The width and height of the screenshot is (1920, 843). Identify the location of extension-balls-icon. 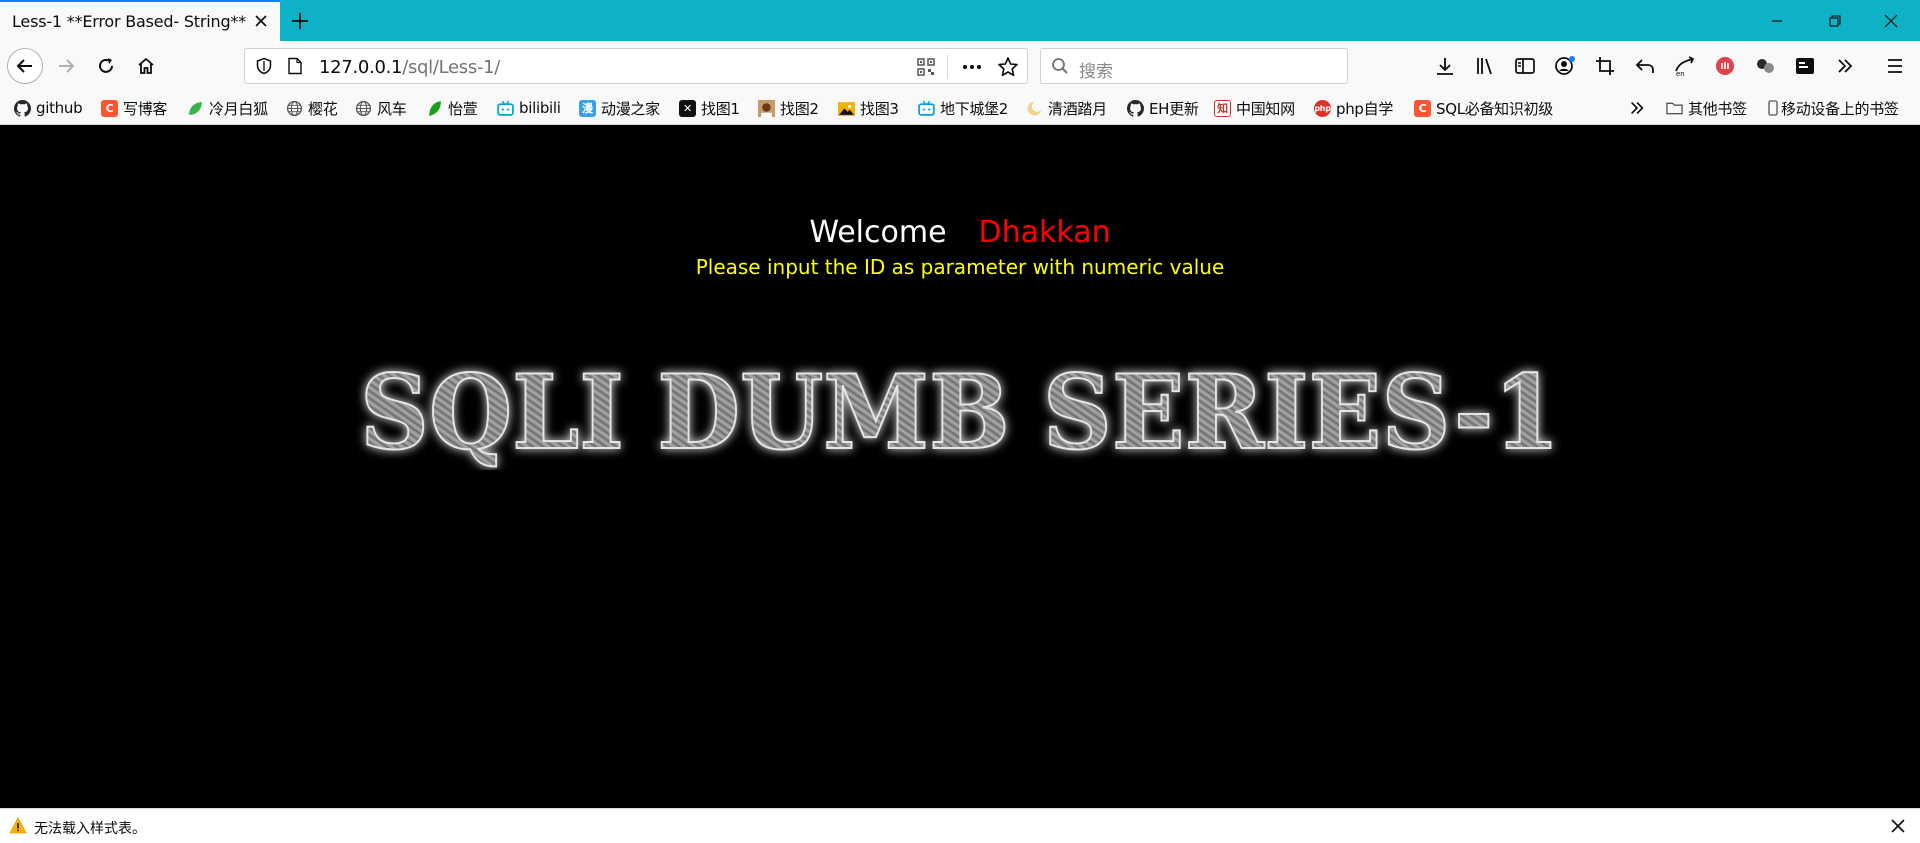
(1765, 66).